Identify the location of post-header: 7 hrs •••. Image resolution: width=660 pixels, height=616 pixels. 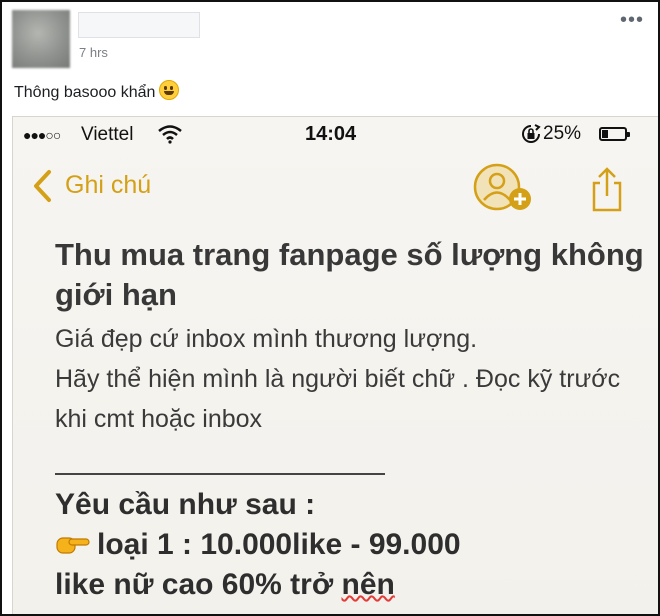
(330, 37).